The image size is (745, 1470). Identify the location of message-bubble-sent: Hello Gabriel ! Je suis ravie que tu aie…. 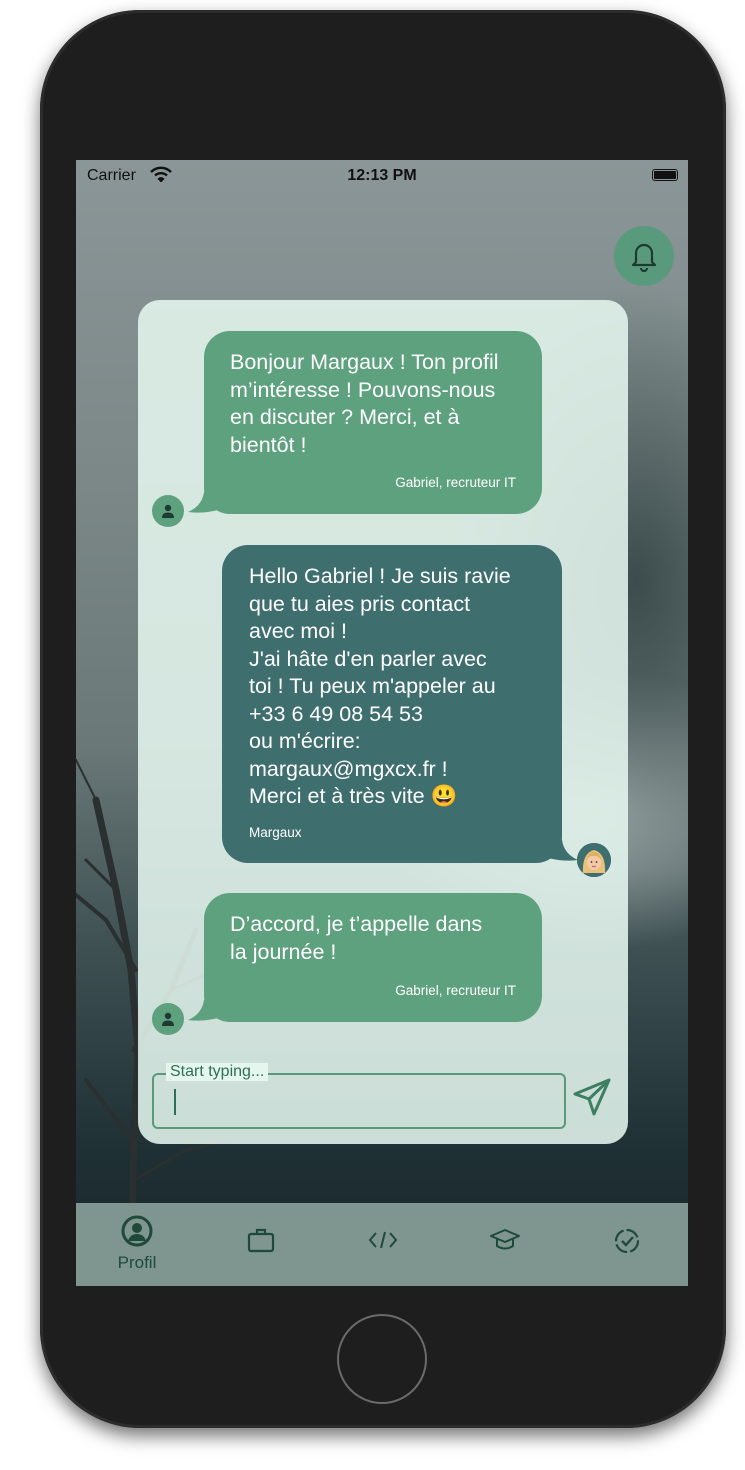
(392, 704).